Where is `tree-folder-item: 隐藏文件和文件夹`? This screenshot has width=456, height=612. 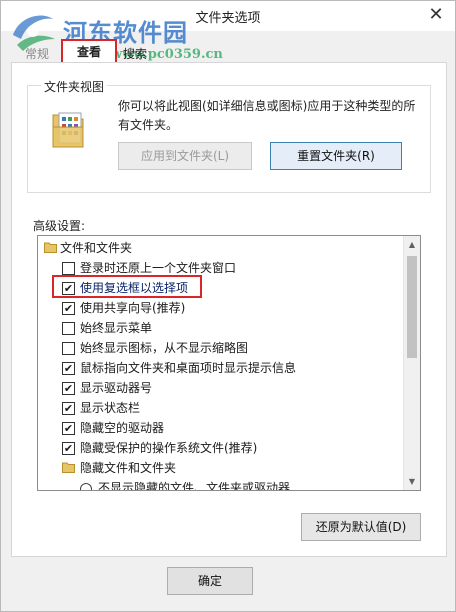 tree-folder-item: 隐藏文件和文件夹 is located at coordinates (221, 468).